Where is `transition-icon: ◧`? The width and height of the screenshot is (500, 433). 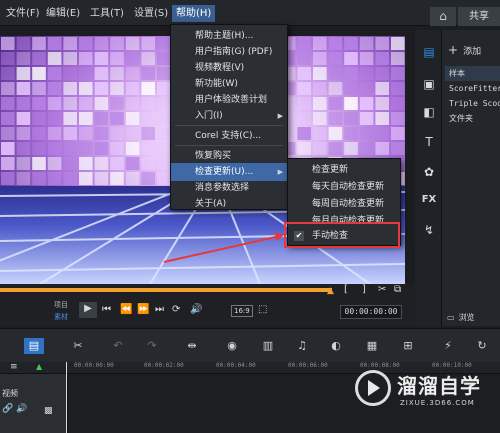 transition-icon: ◧ is located at coordinates (429, 112).